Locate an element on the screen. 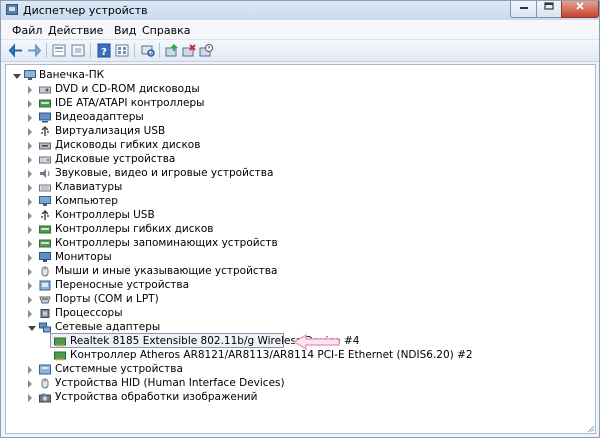 The image size is (600, 438). minimize-button is located at coordinates (523, 9).